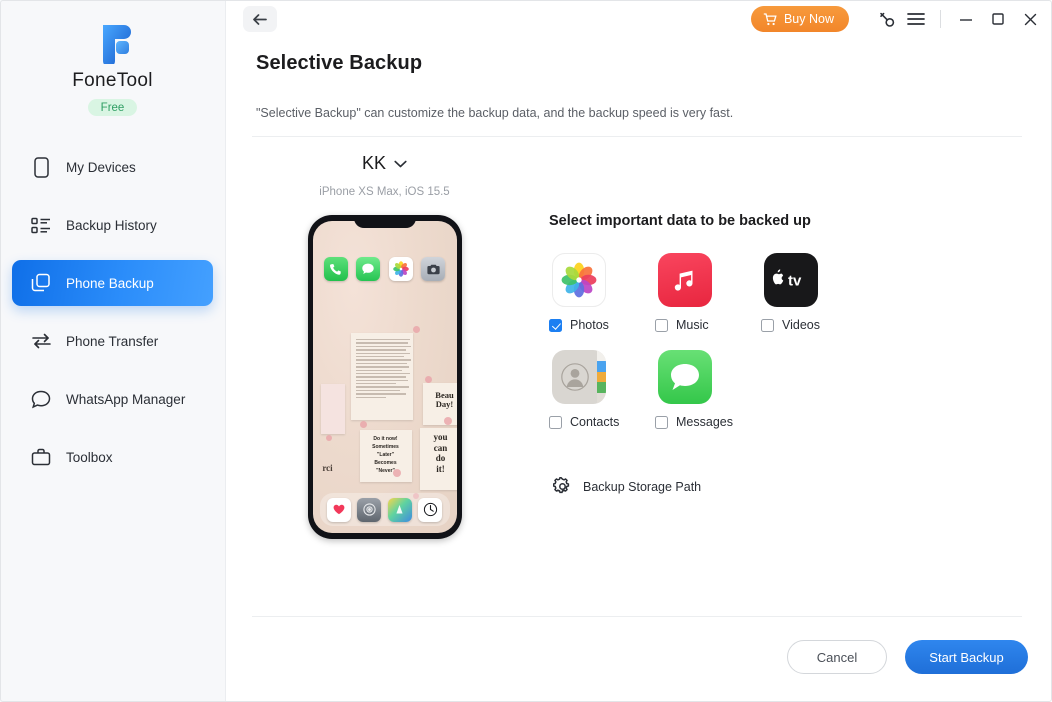  I want to click on messages-label: Messages, so click(704, 422).